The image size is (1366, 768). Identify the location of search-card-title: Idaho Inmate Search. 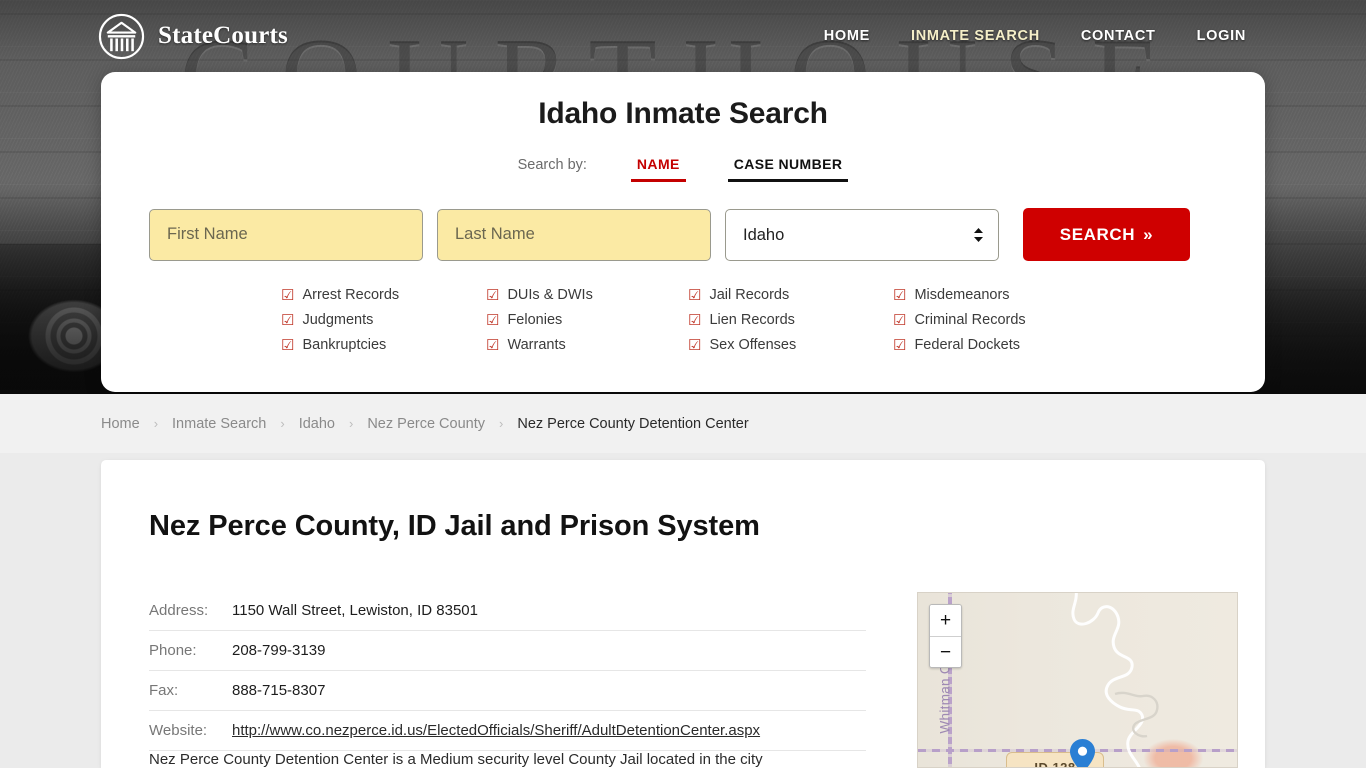
(683, 113).